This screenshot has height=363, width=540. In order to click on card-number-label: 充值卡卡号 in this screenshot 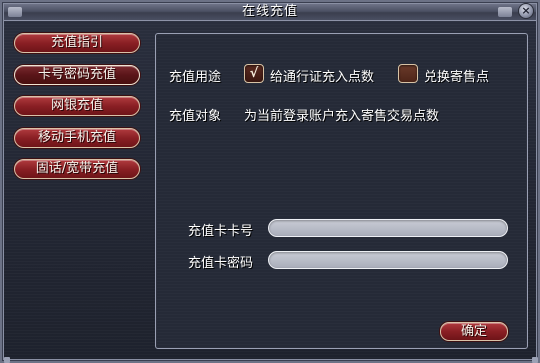, I will do `click(221, 231)`.